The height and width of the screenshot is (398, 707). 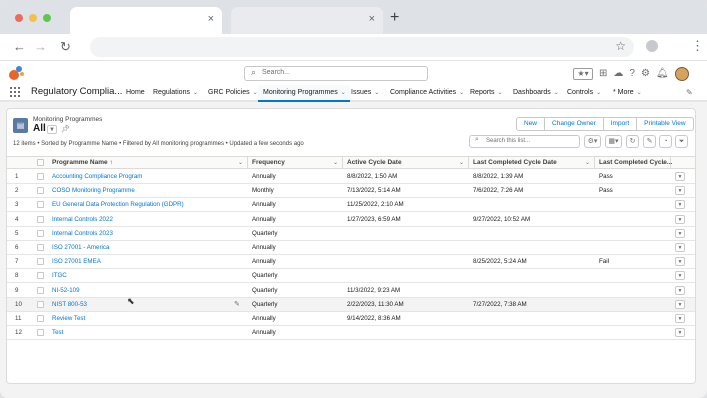 I want to click on nav-item-issues: Issues ⌄, so click(x=365, y=93).